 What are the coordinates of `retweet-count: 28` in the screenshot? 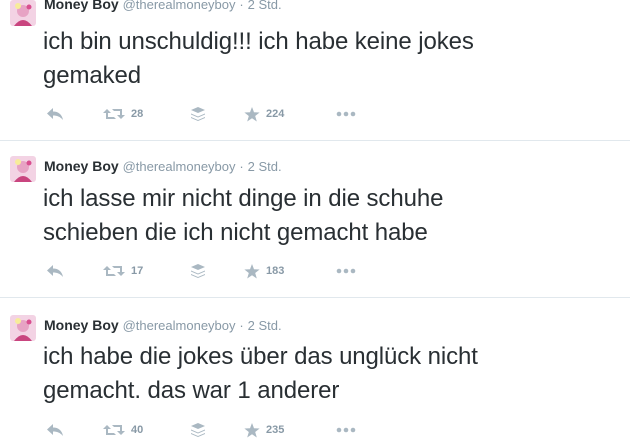 It's located at (137, 114).